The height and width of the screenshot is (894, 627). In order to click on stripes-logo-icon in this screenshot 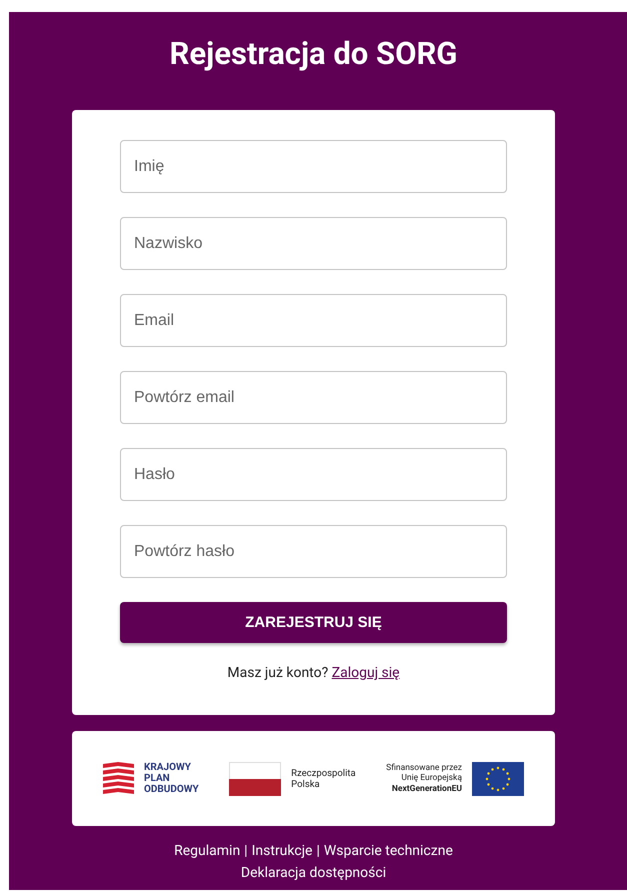, I will do `click(118, 779)`.